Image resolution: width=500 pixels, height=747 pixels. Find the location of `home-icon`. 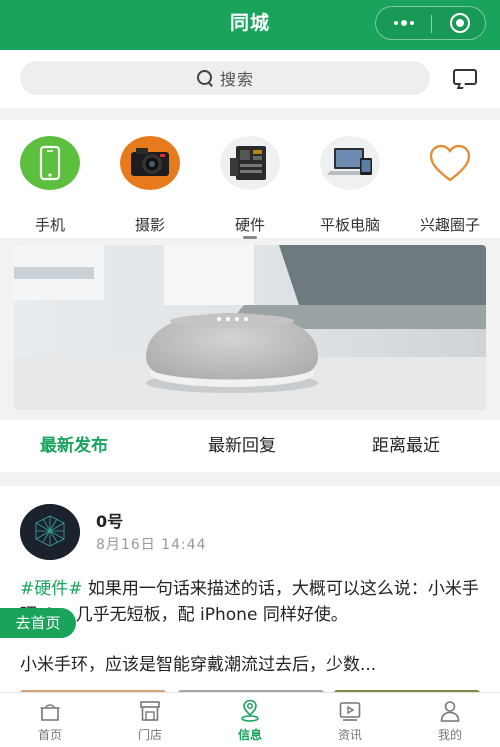

home-icon is located at coordinates (50, 712).